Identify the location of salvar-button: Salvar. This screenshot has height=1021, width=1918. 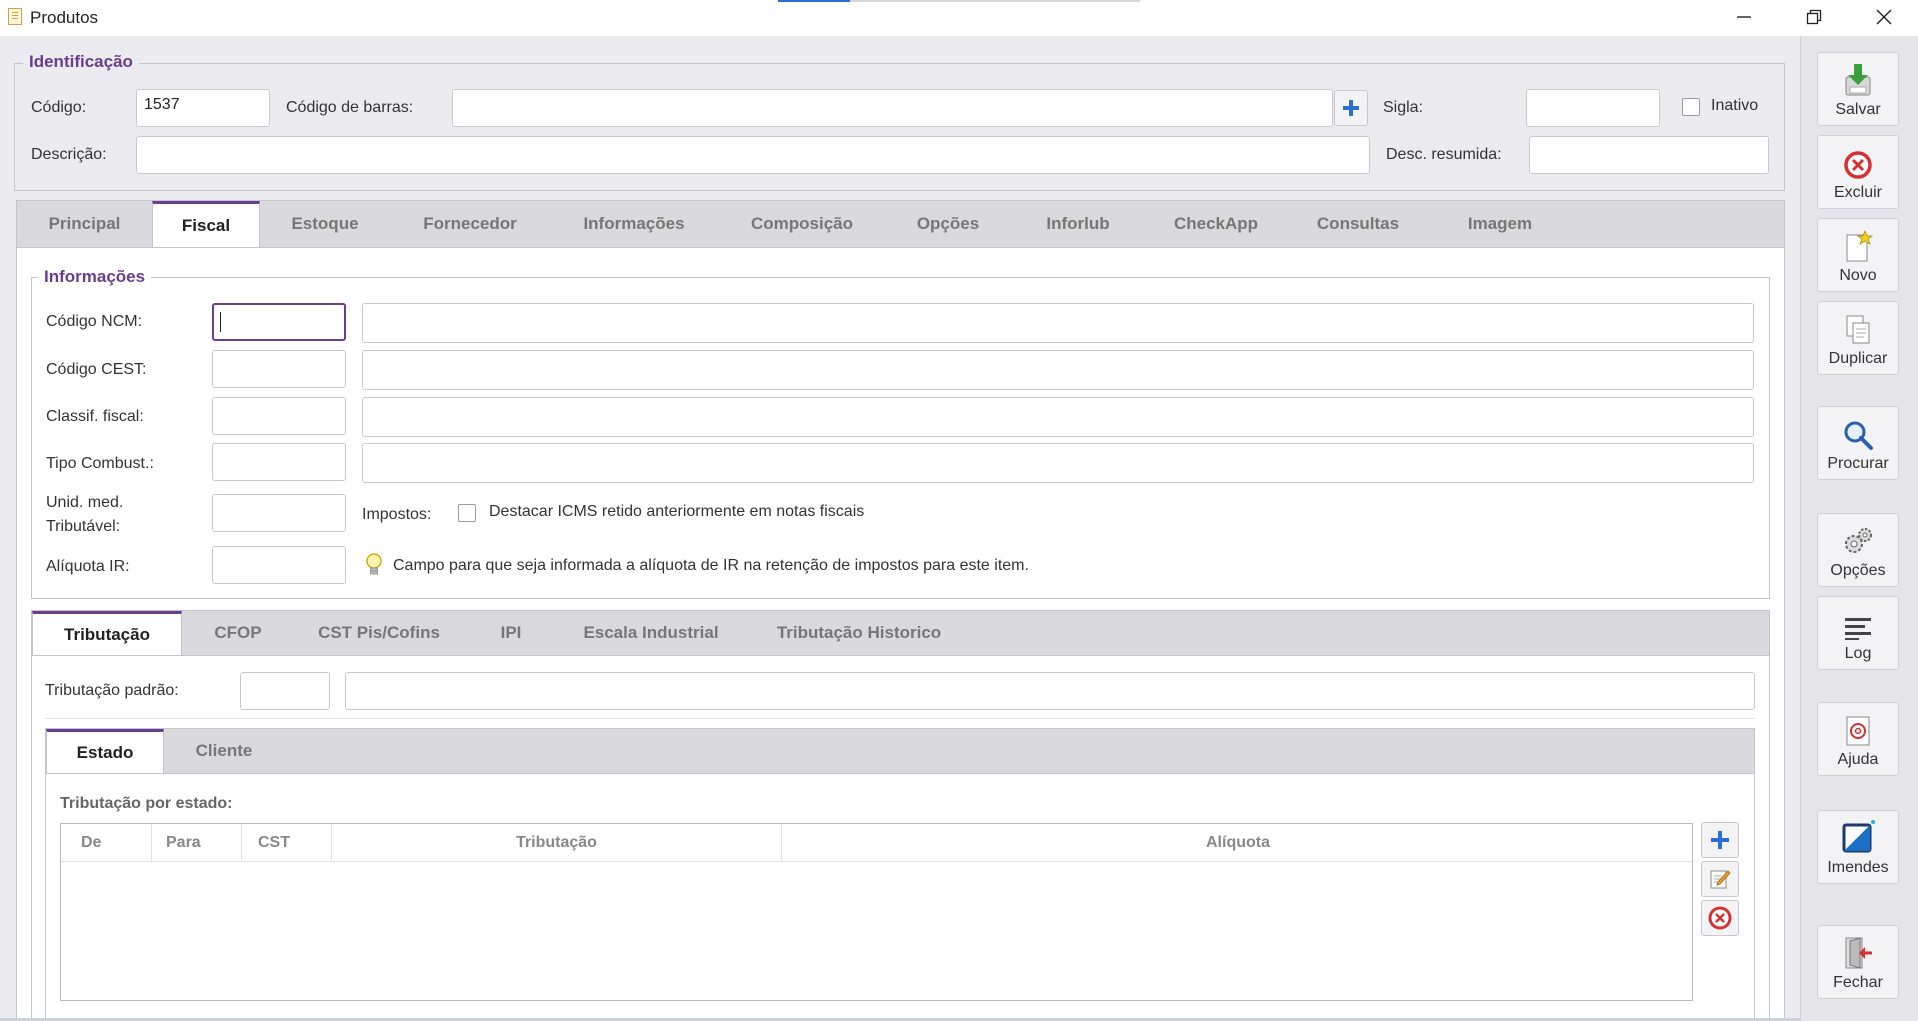
(1858, 89).